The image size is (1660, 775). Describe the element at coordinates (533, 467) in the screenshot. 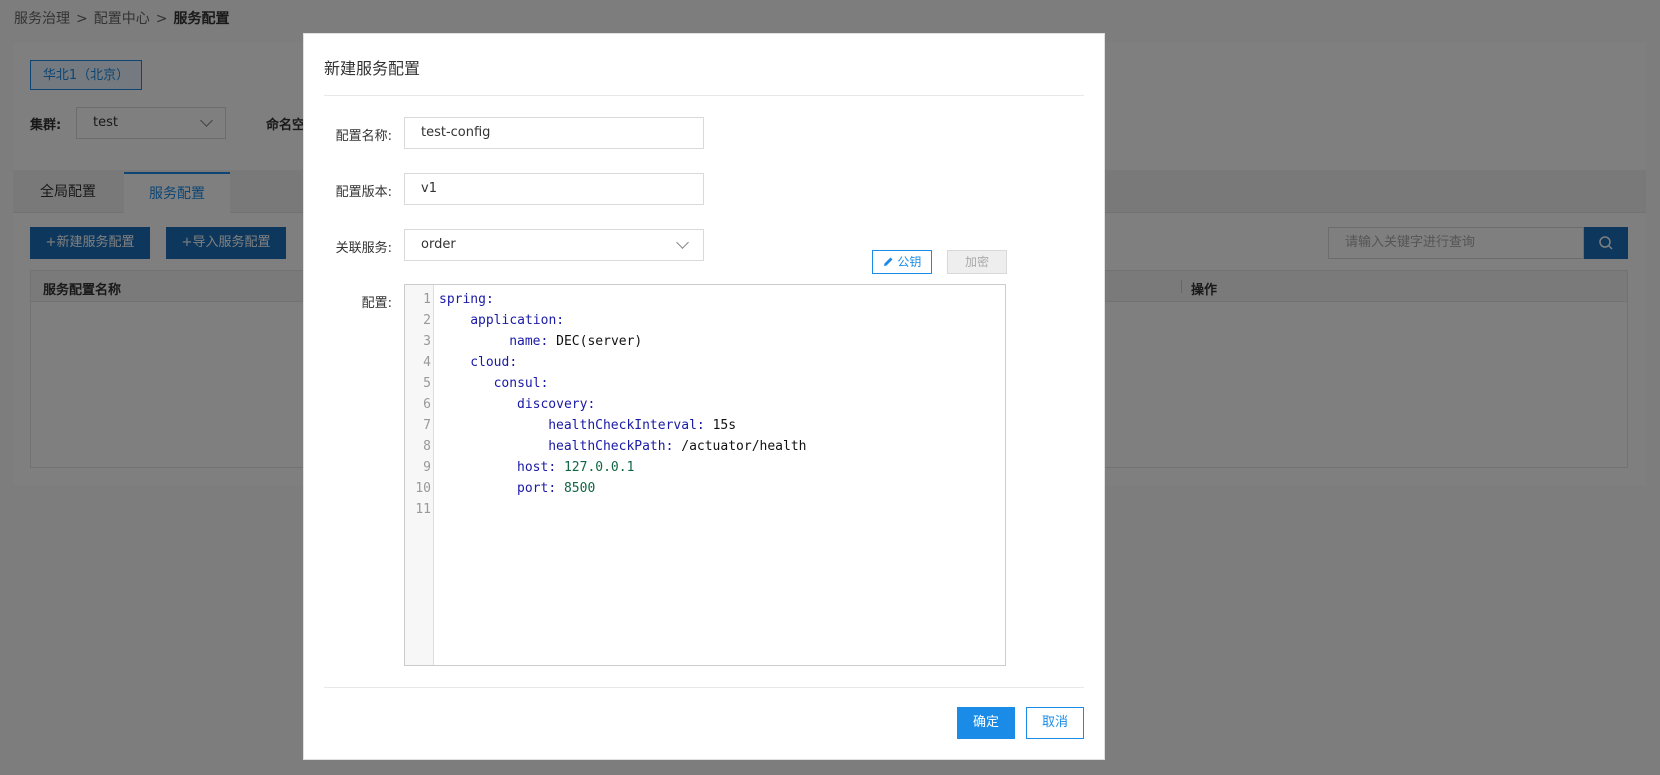

I see `yaml-key: host` at that location.